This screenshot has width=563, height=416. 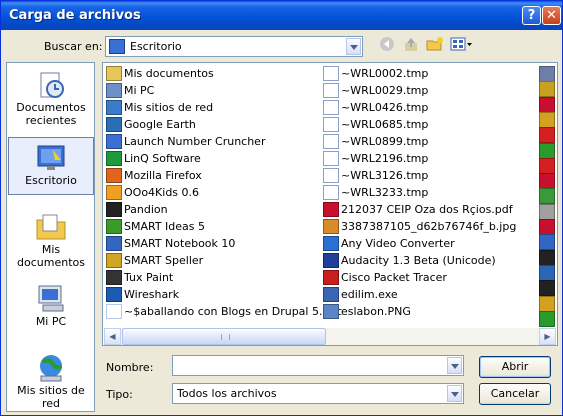 What do you see at coordinates (330, 336) in the screenshot?
I see `horizontal-scrollbar: ◀ ▶` at bounding box center [330, 336].